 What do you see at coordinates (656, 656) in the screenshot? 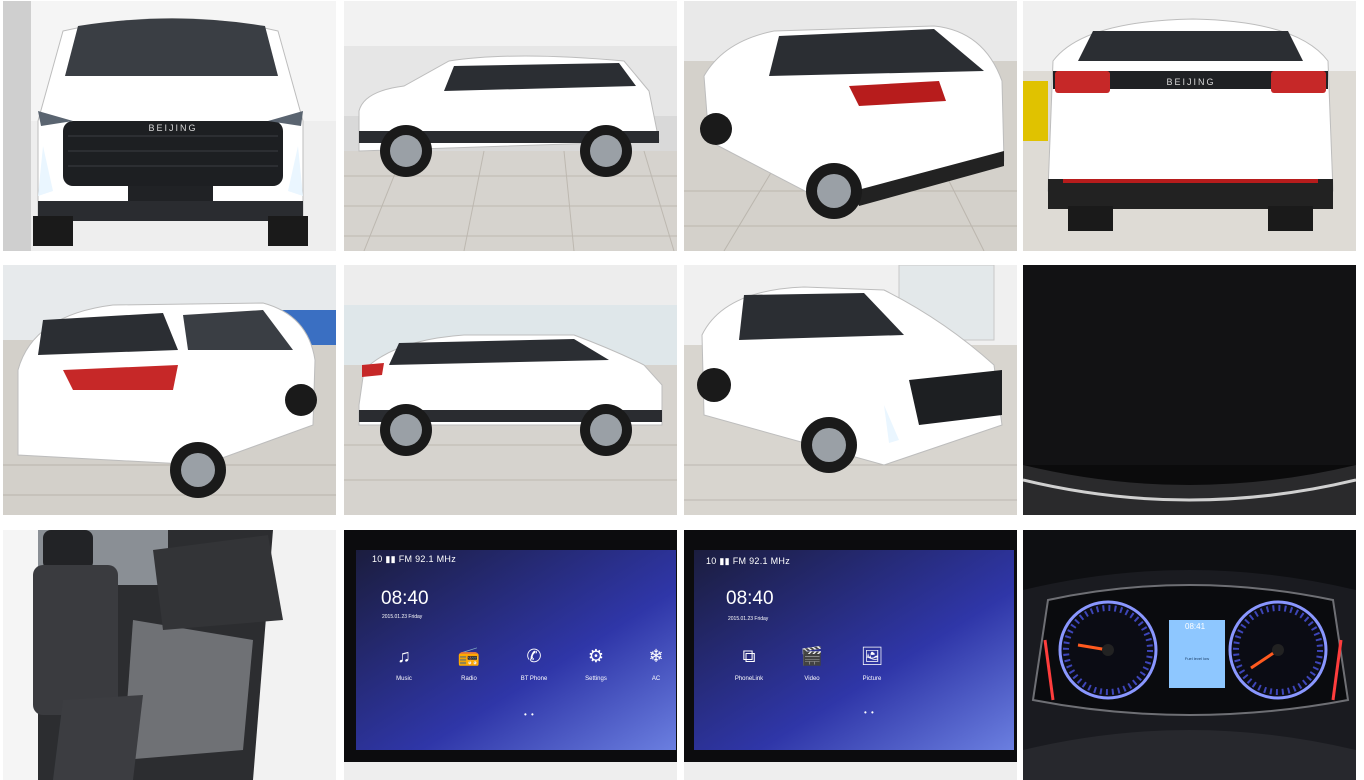
I see `snowflake-ac-icon: ❄` at bounding box center [656, 656].